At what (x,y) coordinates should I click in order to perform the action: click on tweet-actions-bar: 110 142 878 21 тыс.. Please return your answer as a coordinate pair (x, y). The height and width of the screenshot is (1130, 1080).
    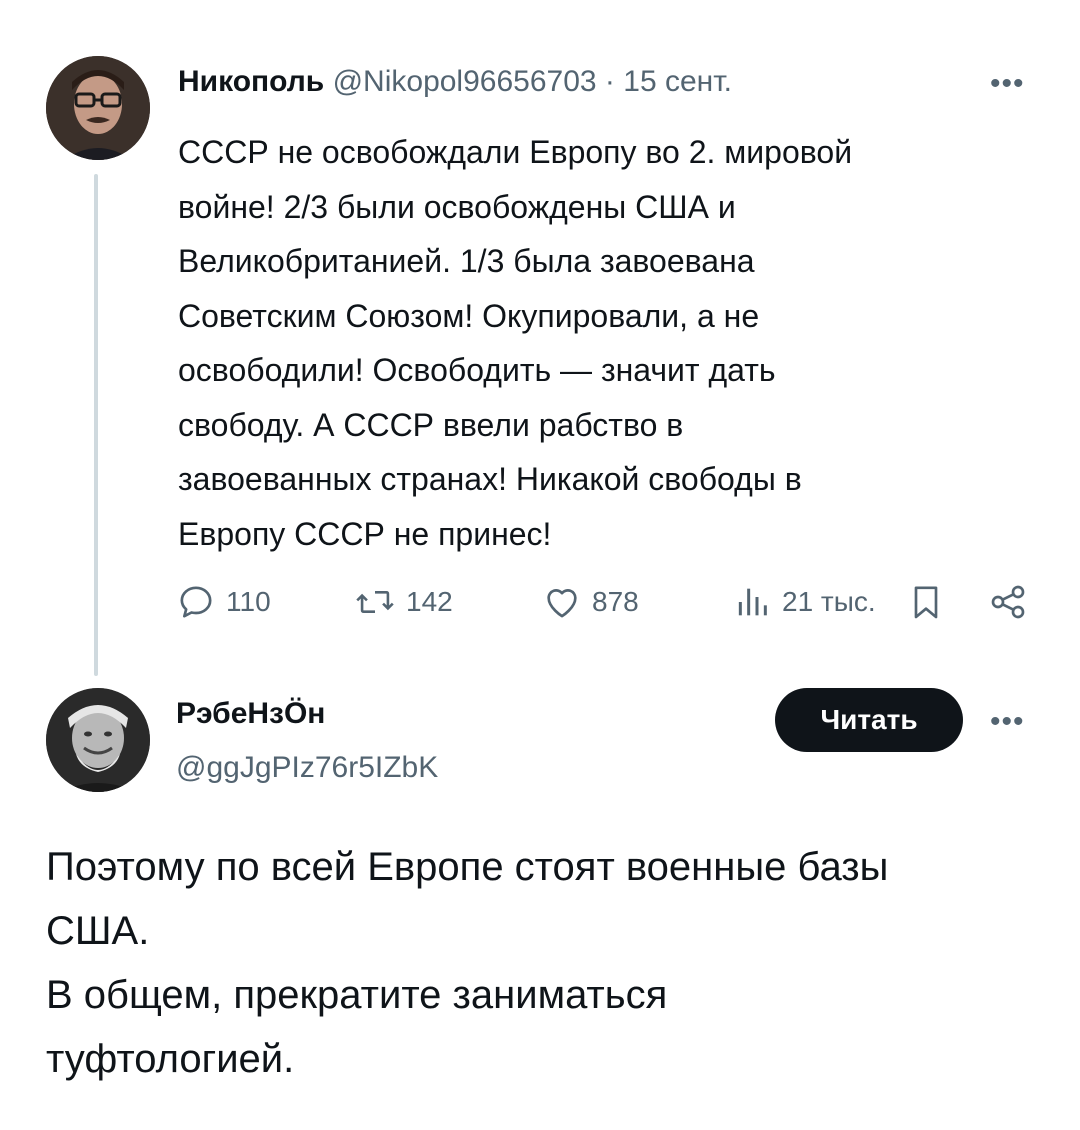
    Looking at the image, I should click on (616, 602).